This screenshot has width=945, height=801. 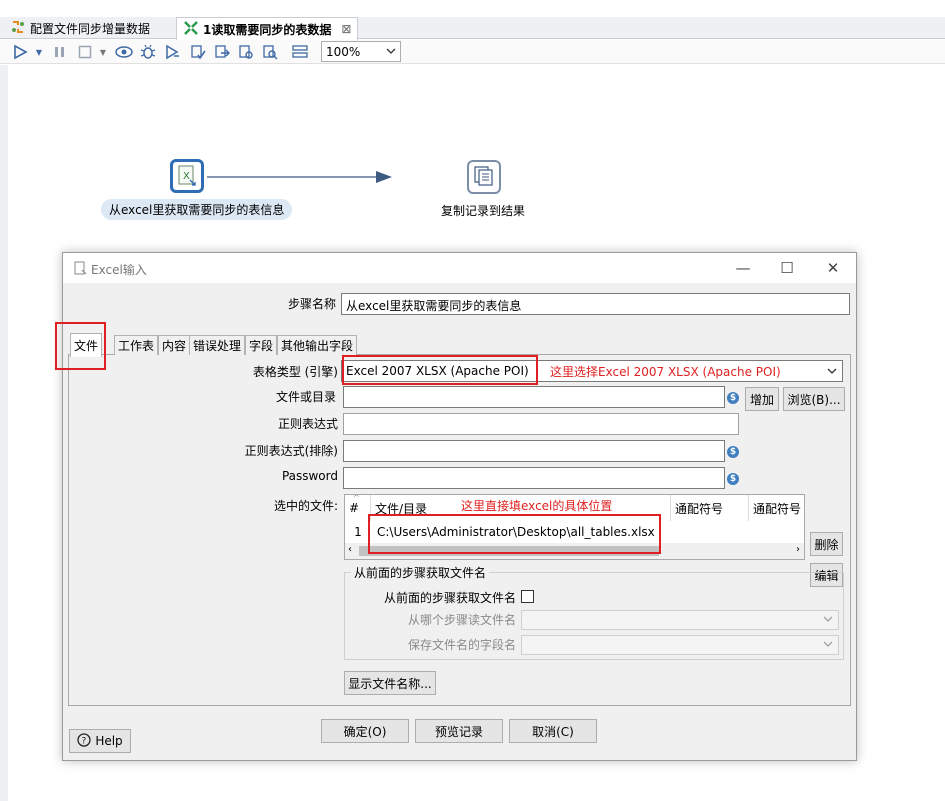 What do you see at coordinates (307, 424) in the screenshot?
I see `regex-label: 正则表达式` at bounding box center [307, 424].